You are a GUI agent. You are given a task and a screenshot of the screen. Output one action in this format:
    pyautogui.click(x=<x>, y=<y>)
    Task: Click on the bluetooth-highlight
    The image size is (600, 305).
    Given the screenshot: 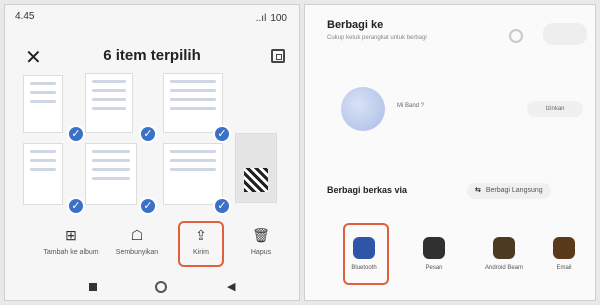 What is the action you would take?
    pyautogui.click(x=366, y=254)
    